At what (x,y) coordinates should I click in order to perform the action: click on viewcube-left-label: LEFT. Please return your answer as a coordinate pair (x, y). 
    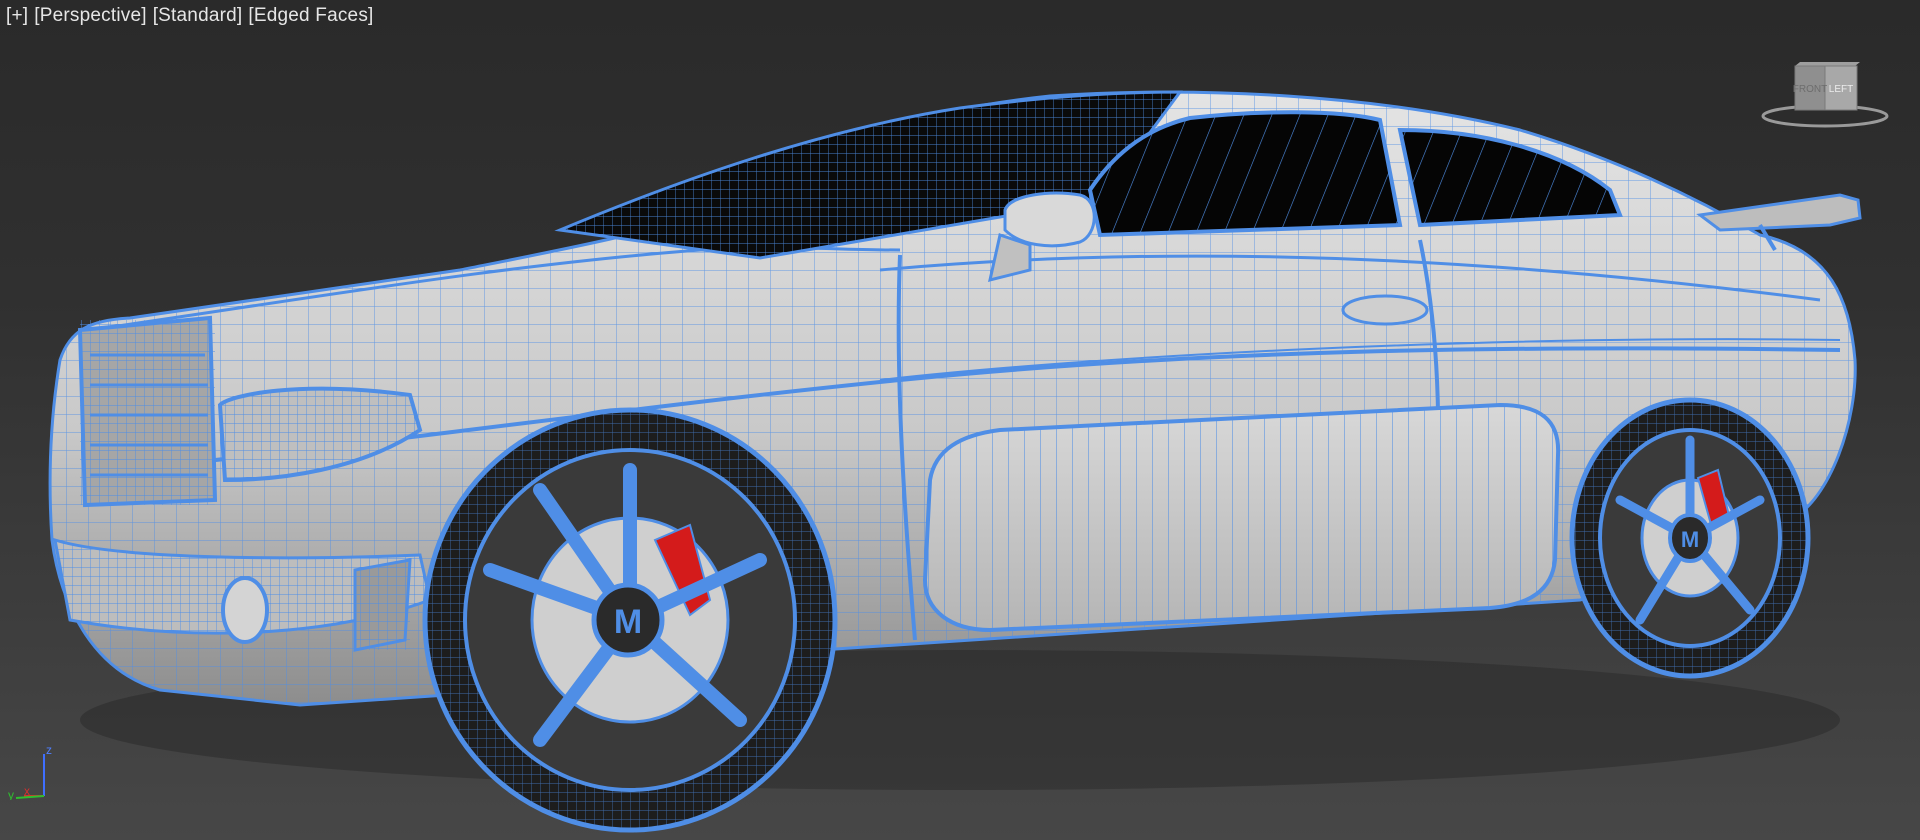
    Looking at the image, I should click on (1841, 89).